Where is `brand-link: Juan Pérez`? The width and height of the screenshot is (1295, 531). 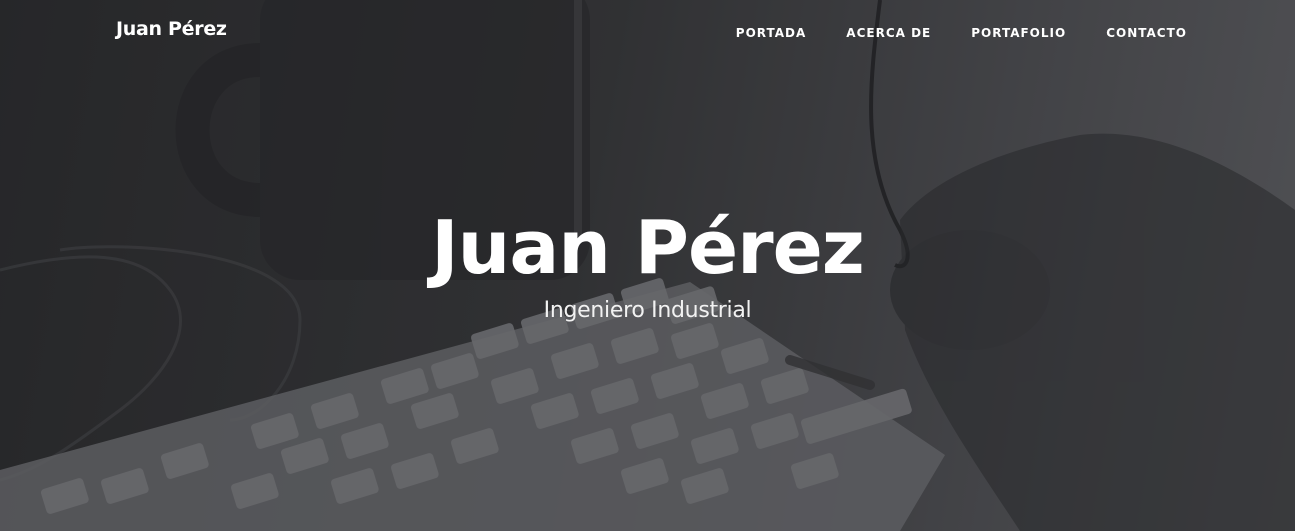 brand-link: Juan Pérez is located at coordinates (171, 29).